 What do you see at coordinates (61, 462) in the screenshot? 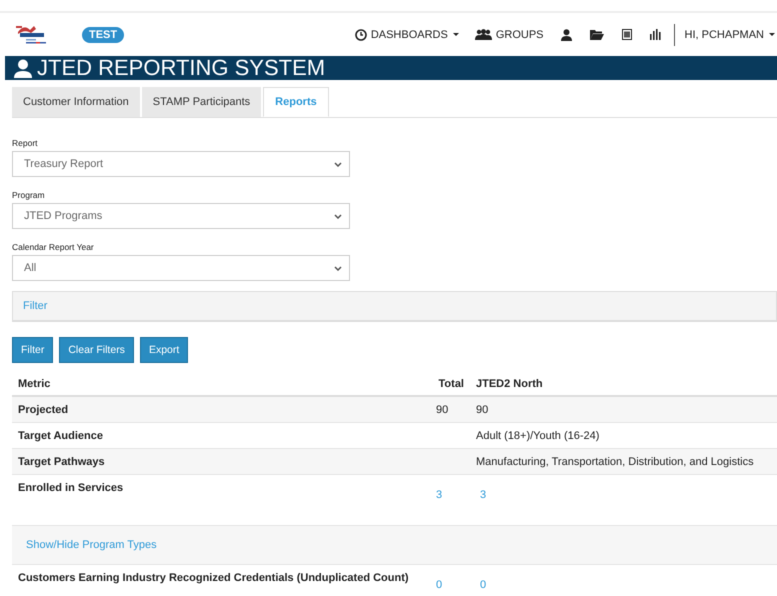
I see `table-cell: Target Pathways` at bounding box center [61, 462].